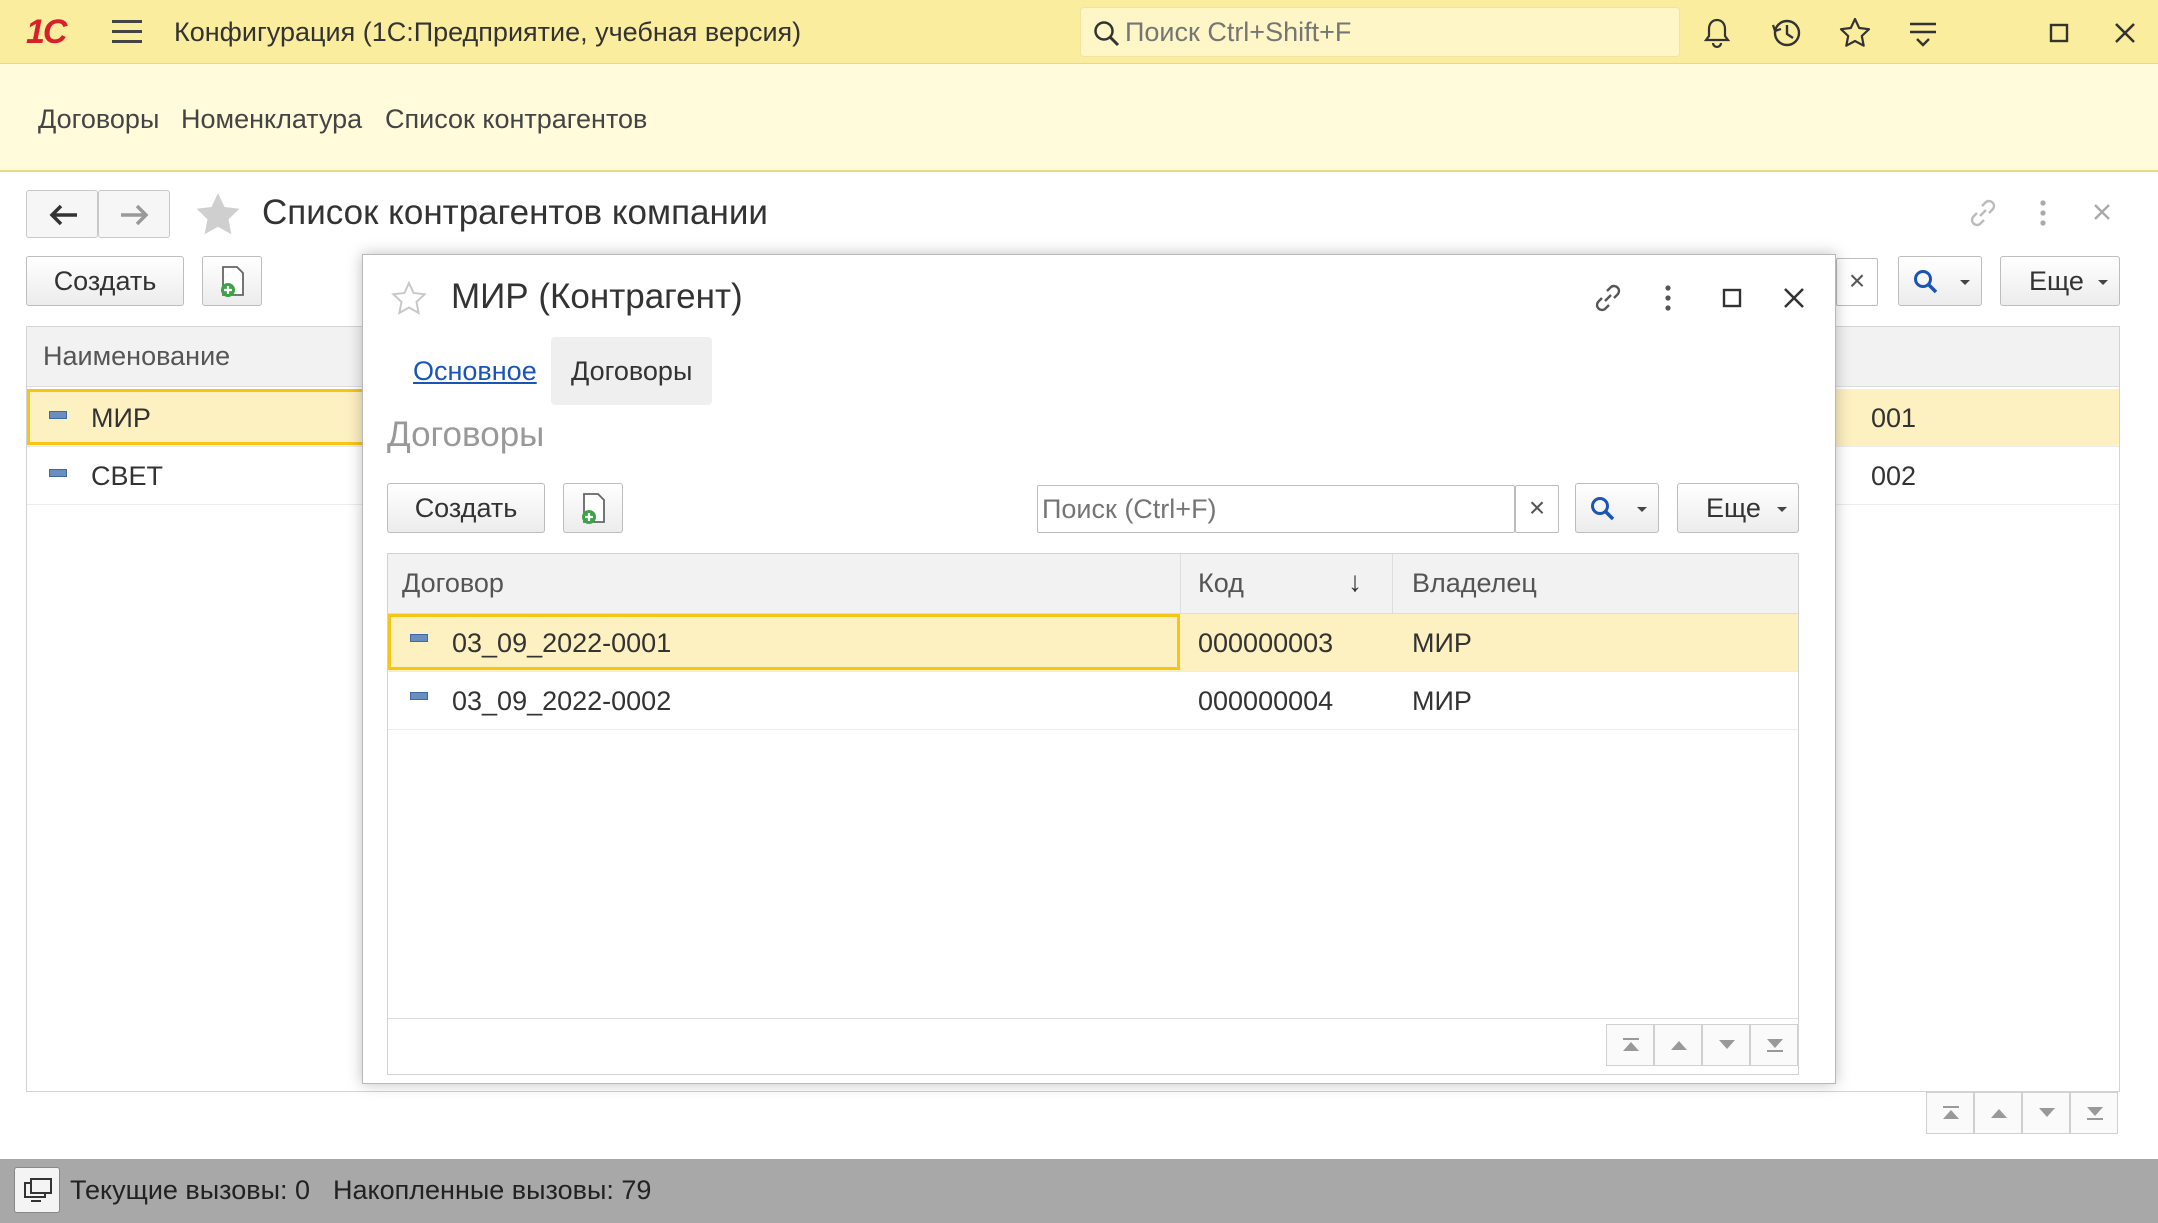 This screenshot has height=1223, width=2158. I want to click on back-button, so click(62, 214).